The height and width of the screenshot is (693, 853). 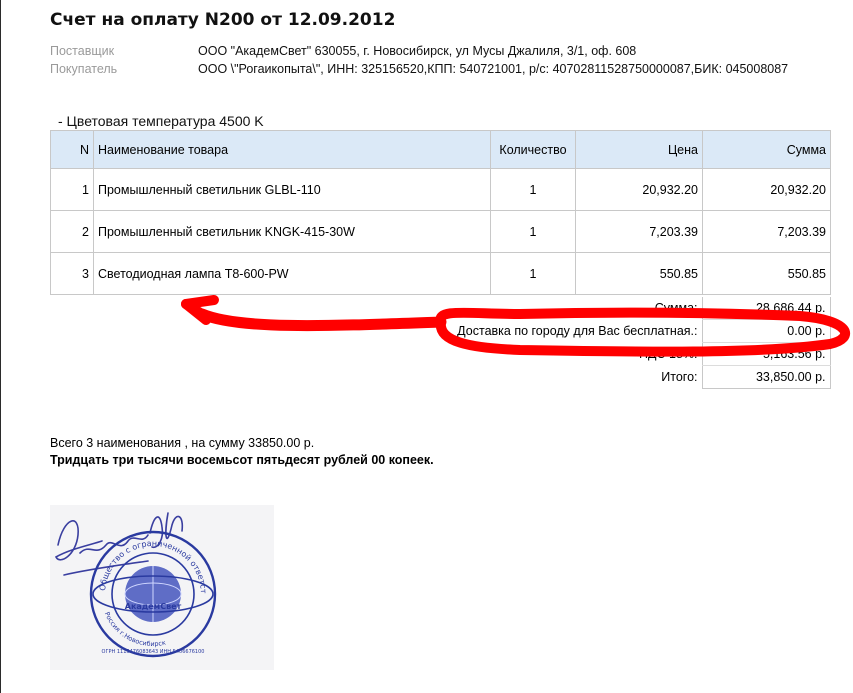 What do you see at coordinates (639, 189) in the screenshot?
I see `row-price: 20,932.20` at bounding box center [639, 189].